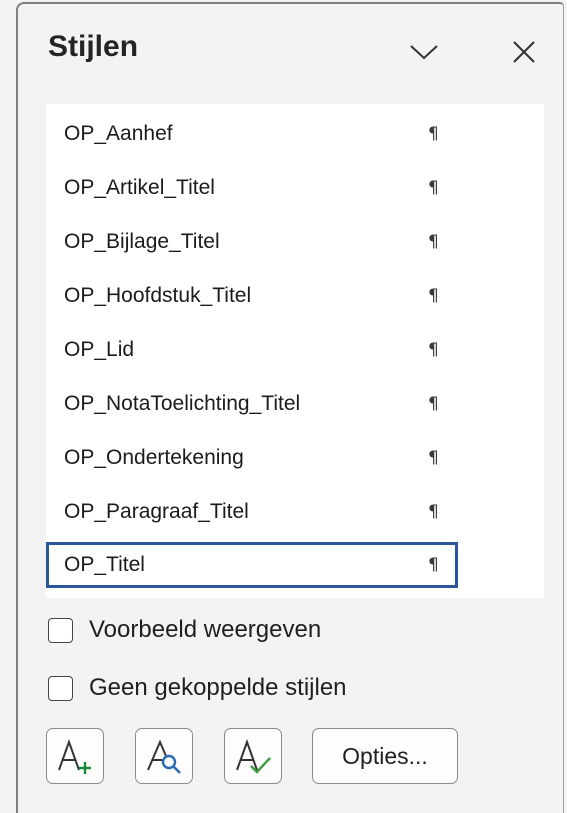 The width and height of the screenshot is (567, 813). What do you see at coordinates (139, 187) in the screenshot?
I see `style-item-label: OP_Artikel_Titel` at bounding box center [139, 187].